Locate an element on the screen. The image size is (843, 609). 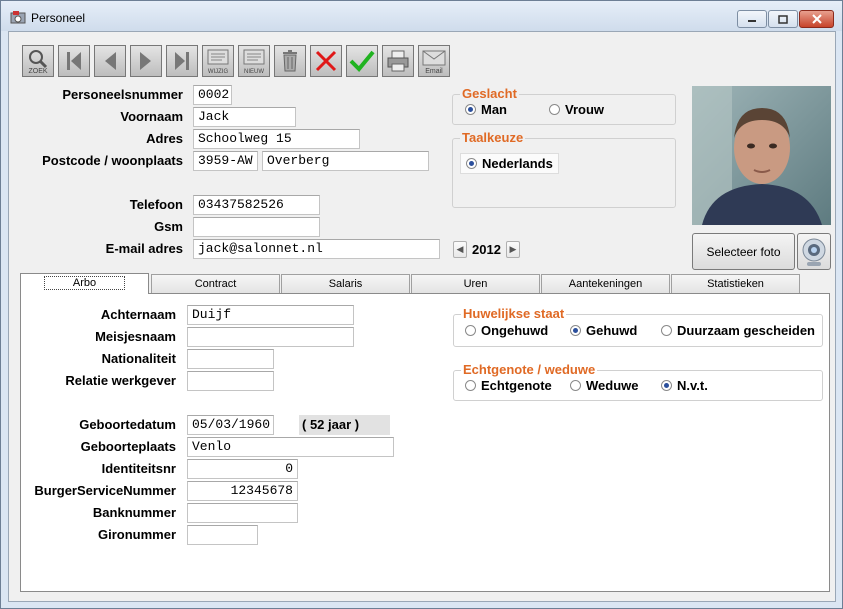
gsm-label: Gsm is located at coordinates (168, 226).